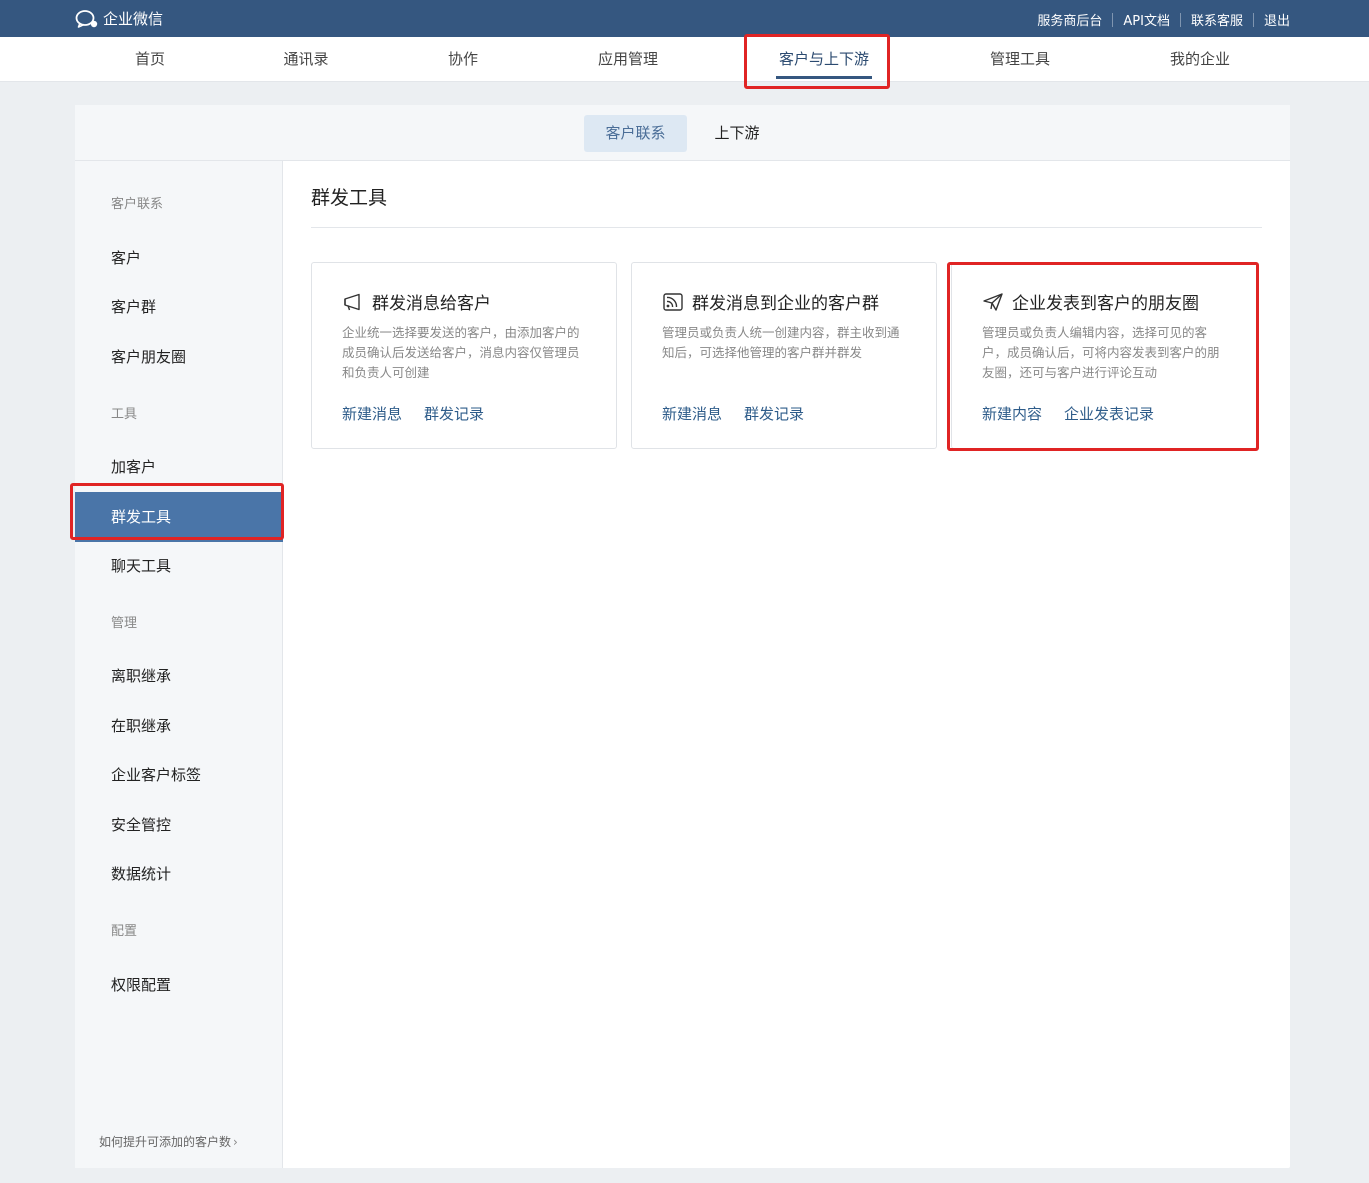  What do you see at coordinates (1277, 19) in the screenshot?
I see `link-logout: 退出` at bounding box center [1277, 19].